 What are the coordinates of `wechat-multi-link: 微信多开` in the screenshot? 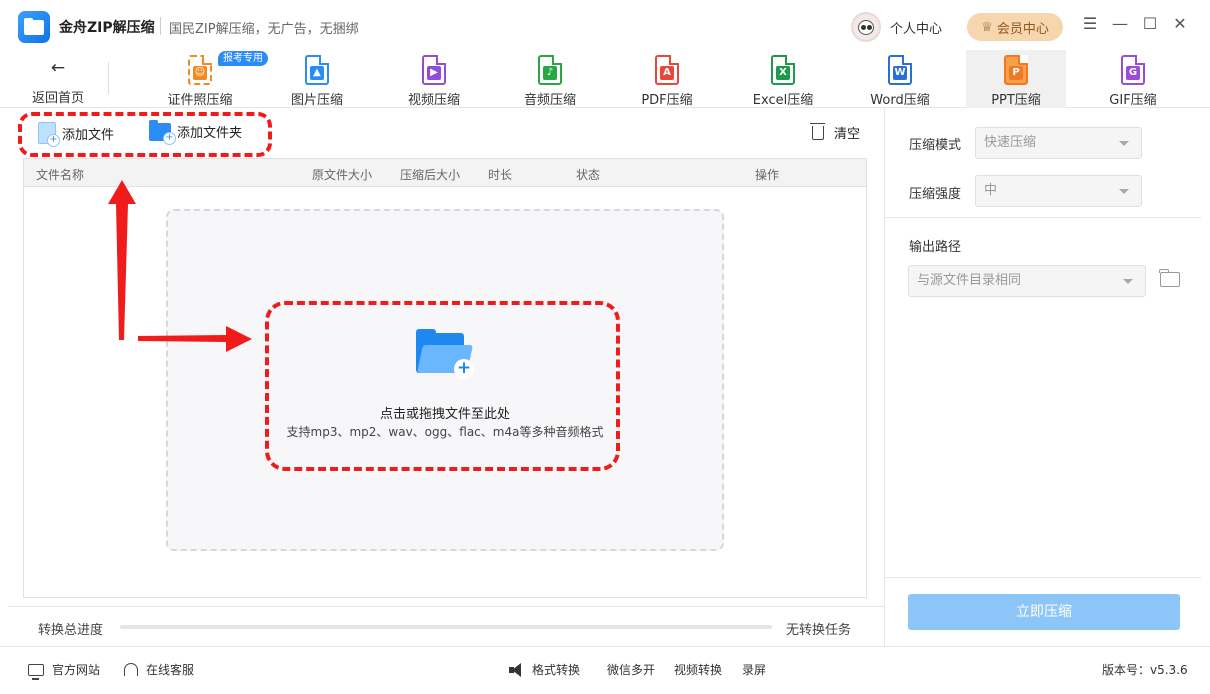 It's located at (631, 669).